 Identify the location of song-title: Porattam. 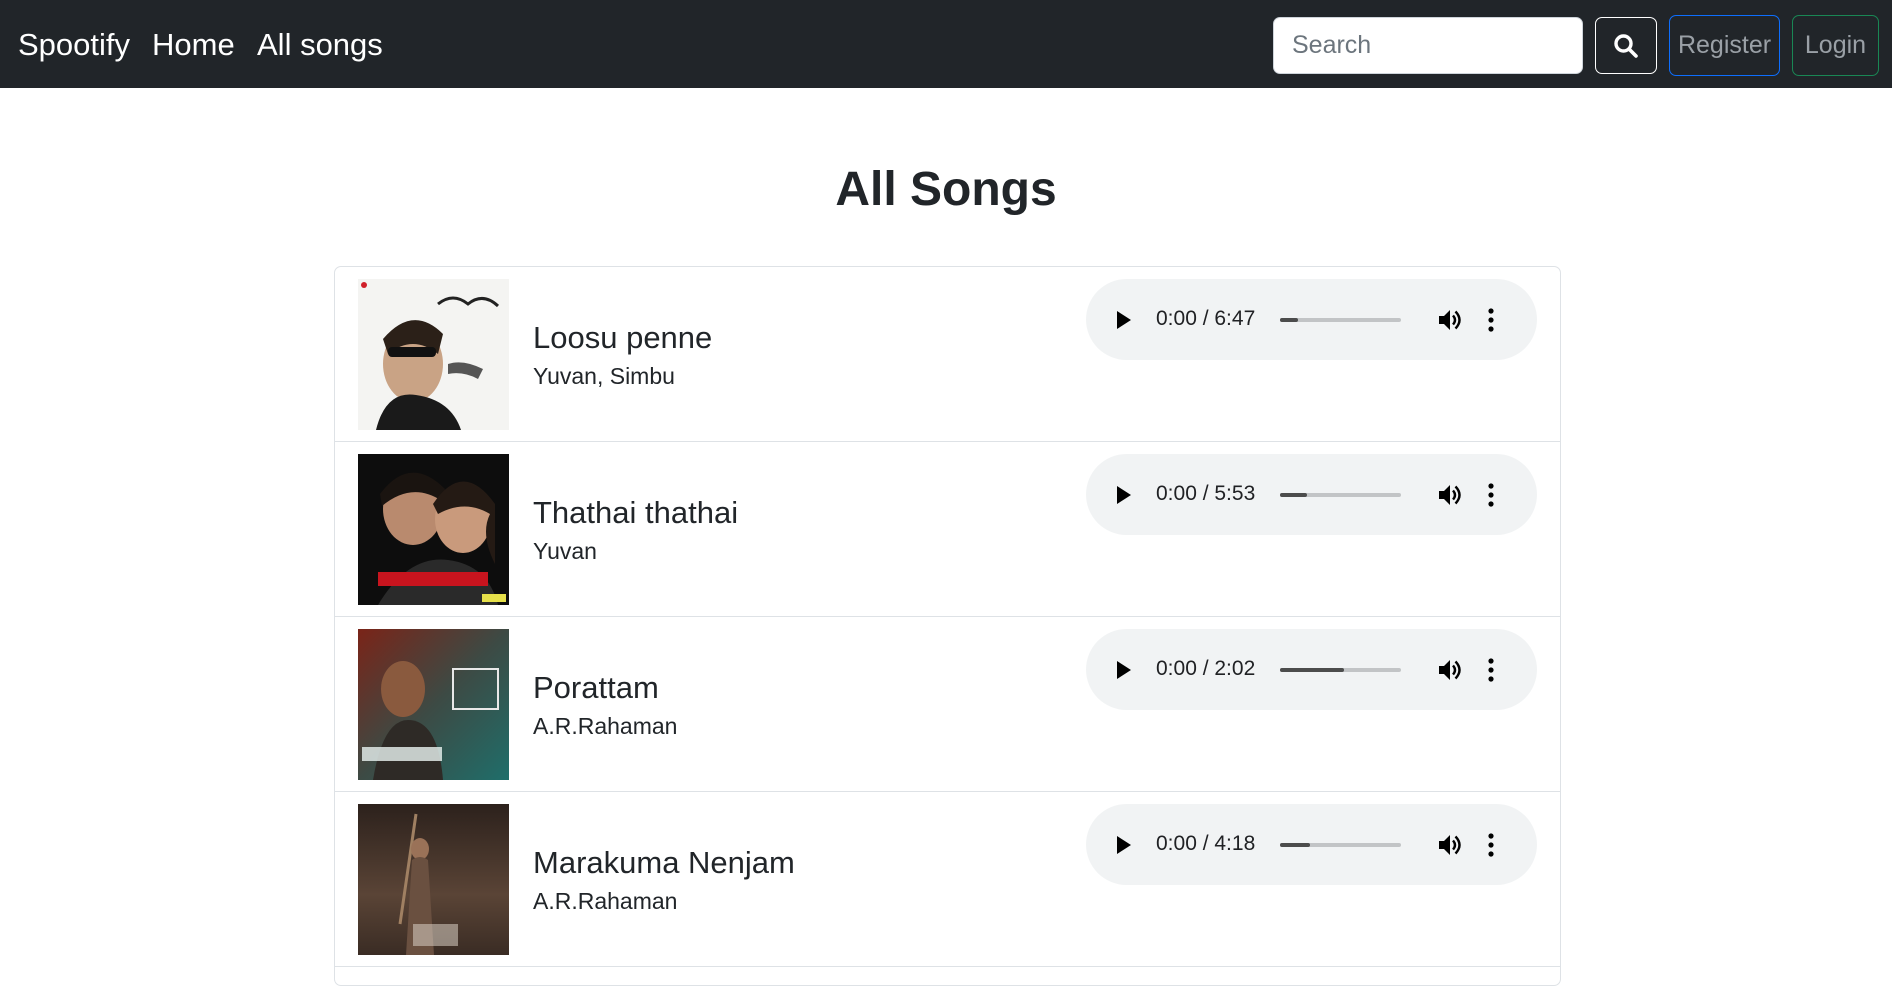
(596, 687).